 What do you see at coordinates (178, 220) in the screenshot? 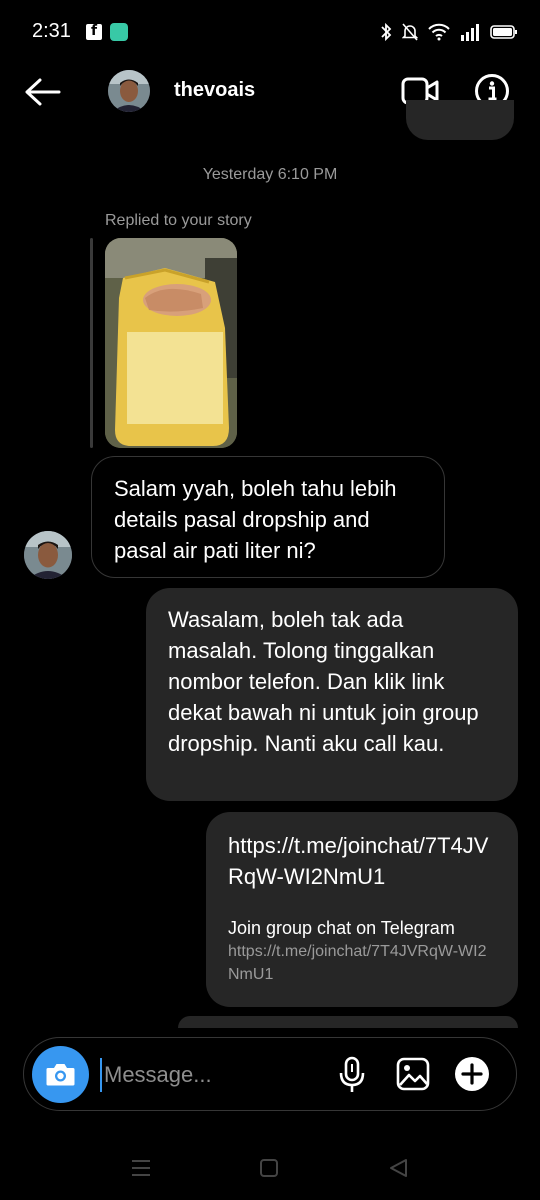
I see `story-reply-label: Replied to your story` at bounding box center [178, 220].